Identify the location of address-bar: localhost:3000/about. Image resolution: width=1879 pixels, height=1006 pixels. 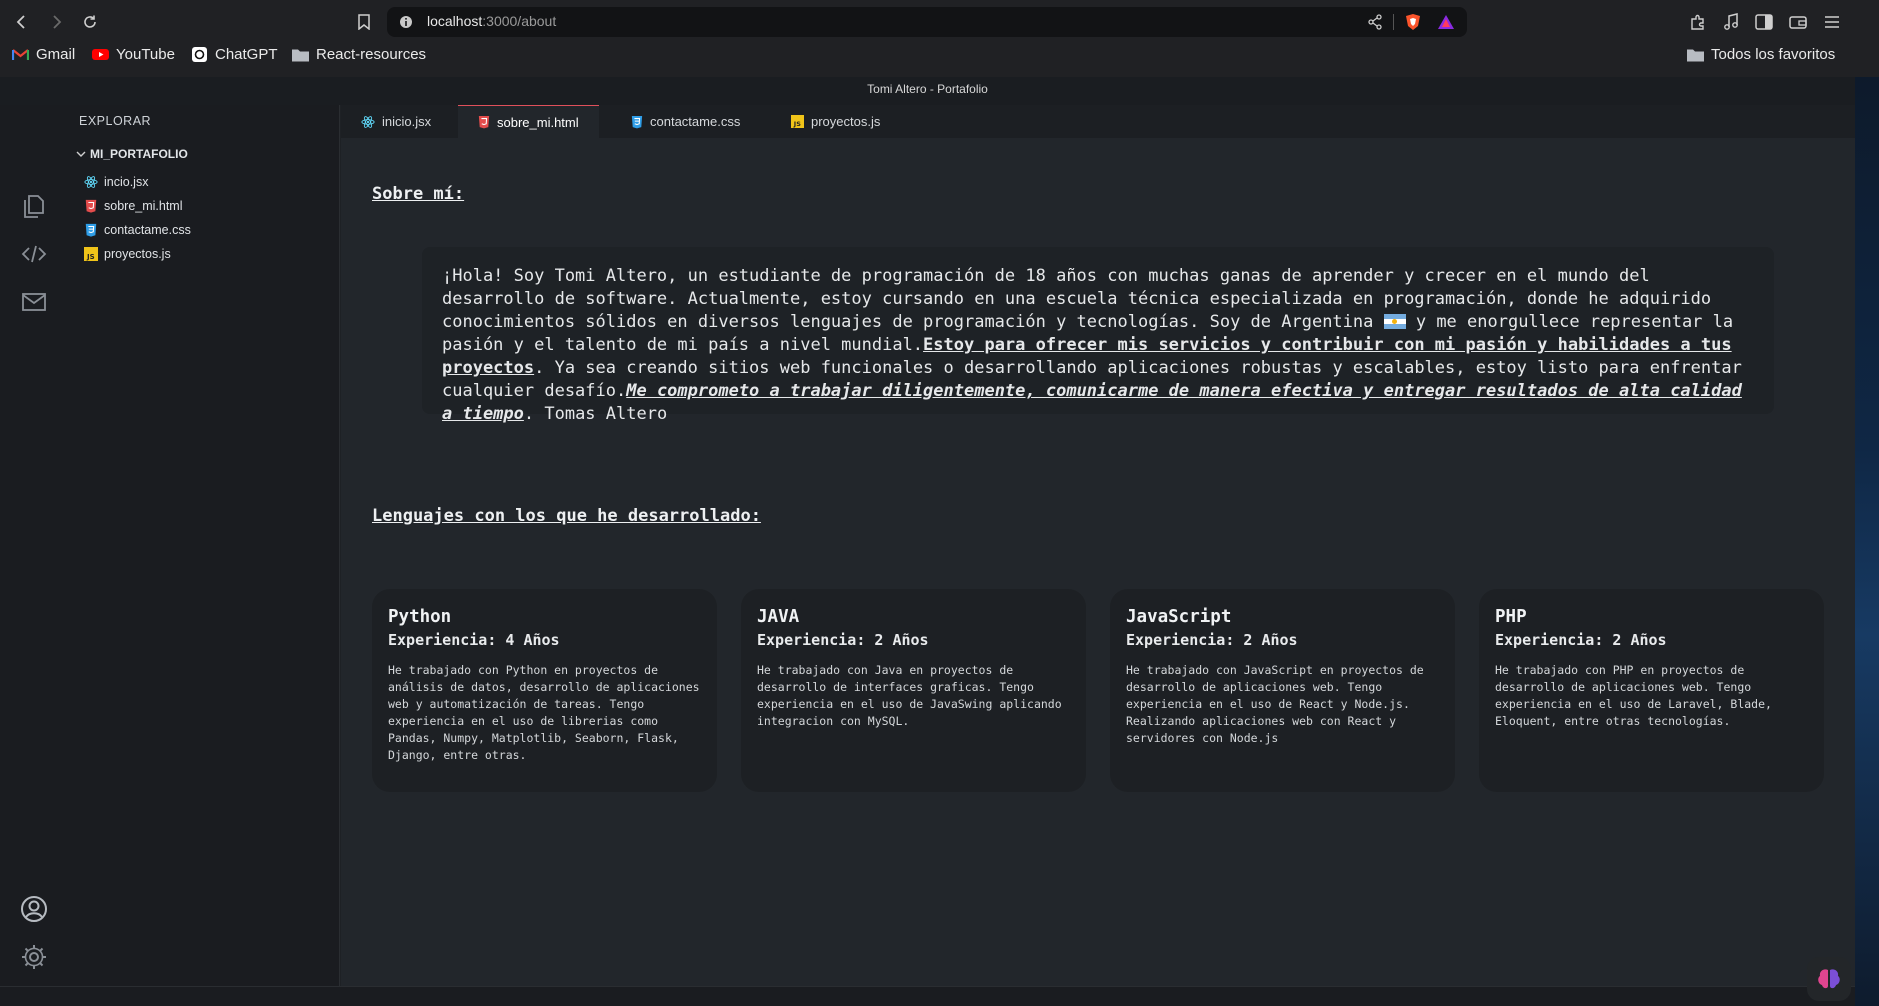
(927, 22).